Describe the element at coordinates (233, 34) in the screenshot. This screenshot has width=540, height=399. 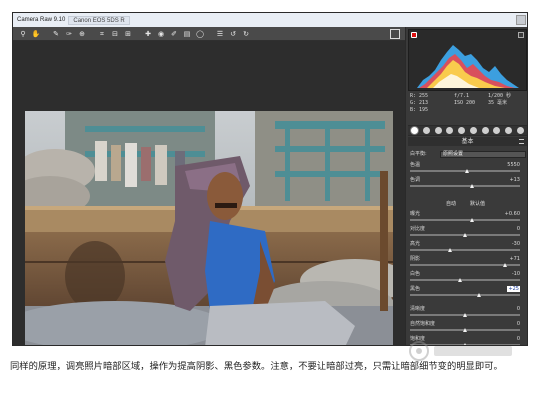
I see `rotate-ccw-icon: ↺` at that location.